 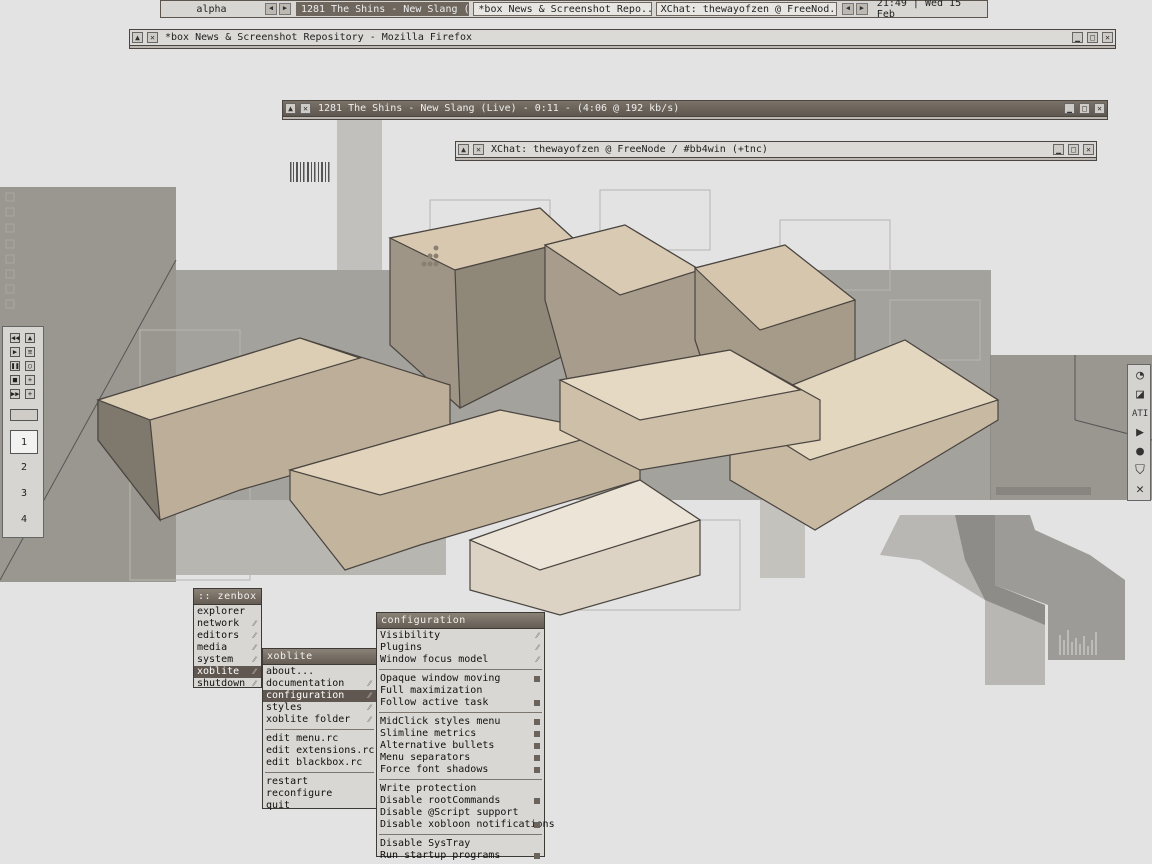 I want to click on menu-item-shutdown: shutdown ⁄⁄, so click(x=227, y=684).